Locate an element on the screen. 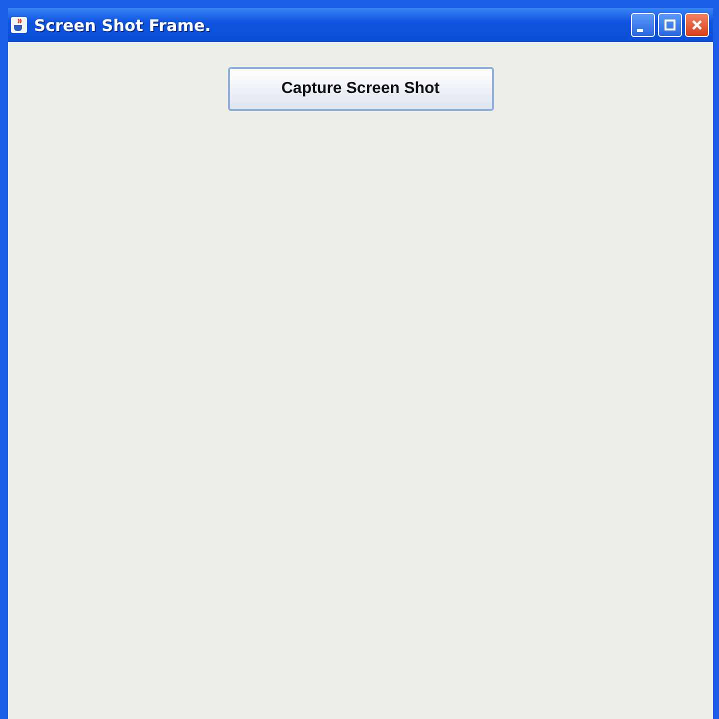 This screenshot has width=719, height=719. close-icon is located at coordinates (697, 25).